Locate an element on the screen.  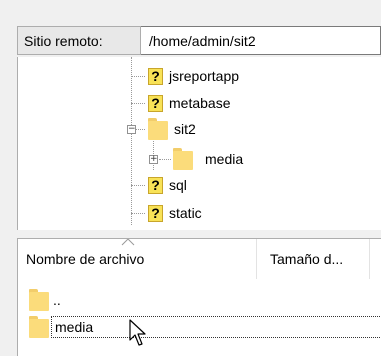
focus-rectangle is located at coordinates (216, 327).